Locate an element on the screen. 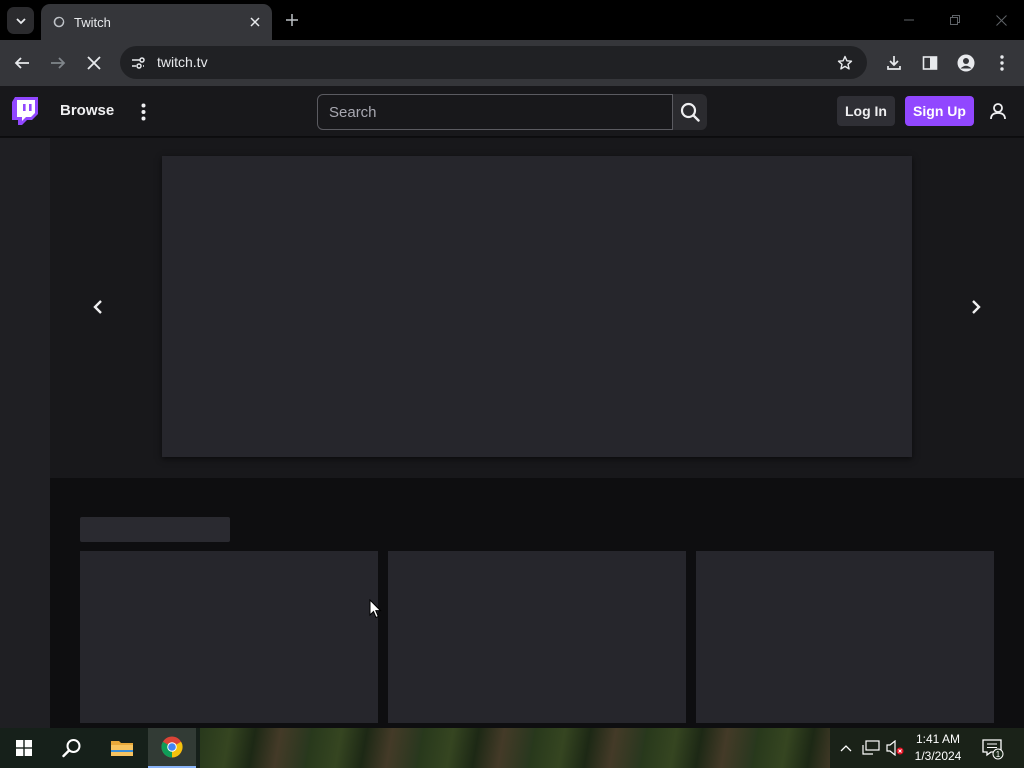  windows-taskbar: 1:41 AM 1/3/2024 1 is located at coordinates (512, 748).